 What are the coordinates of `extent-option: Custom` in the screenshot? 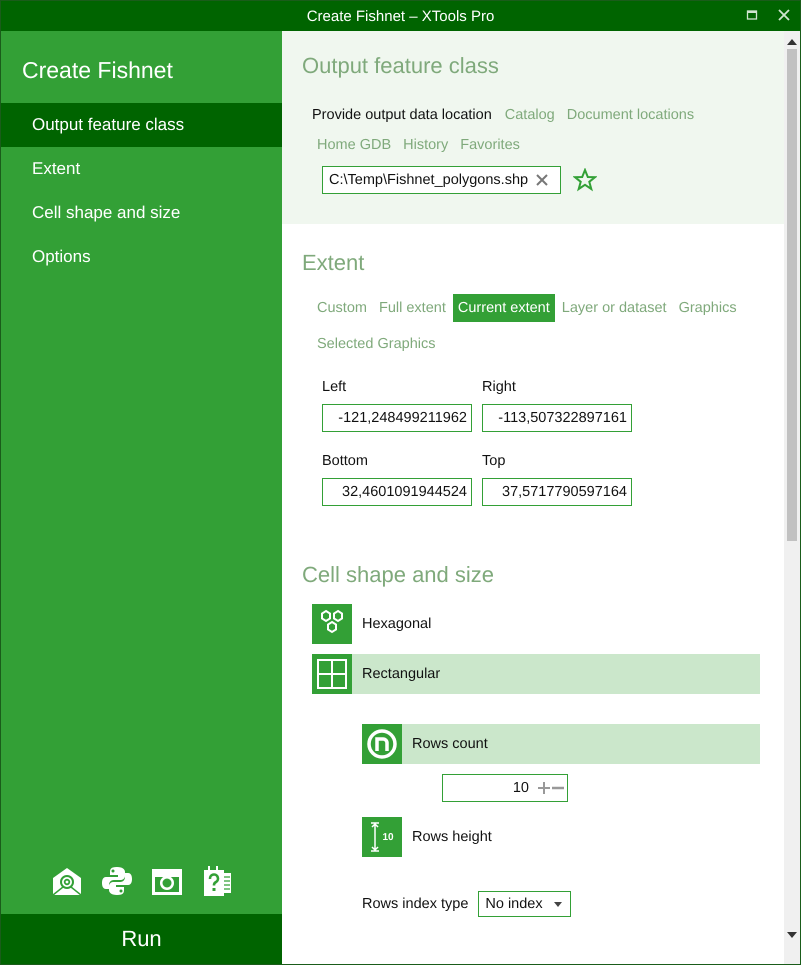 It's located at (342, 308).